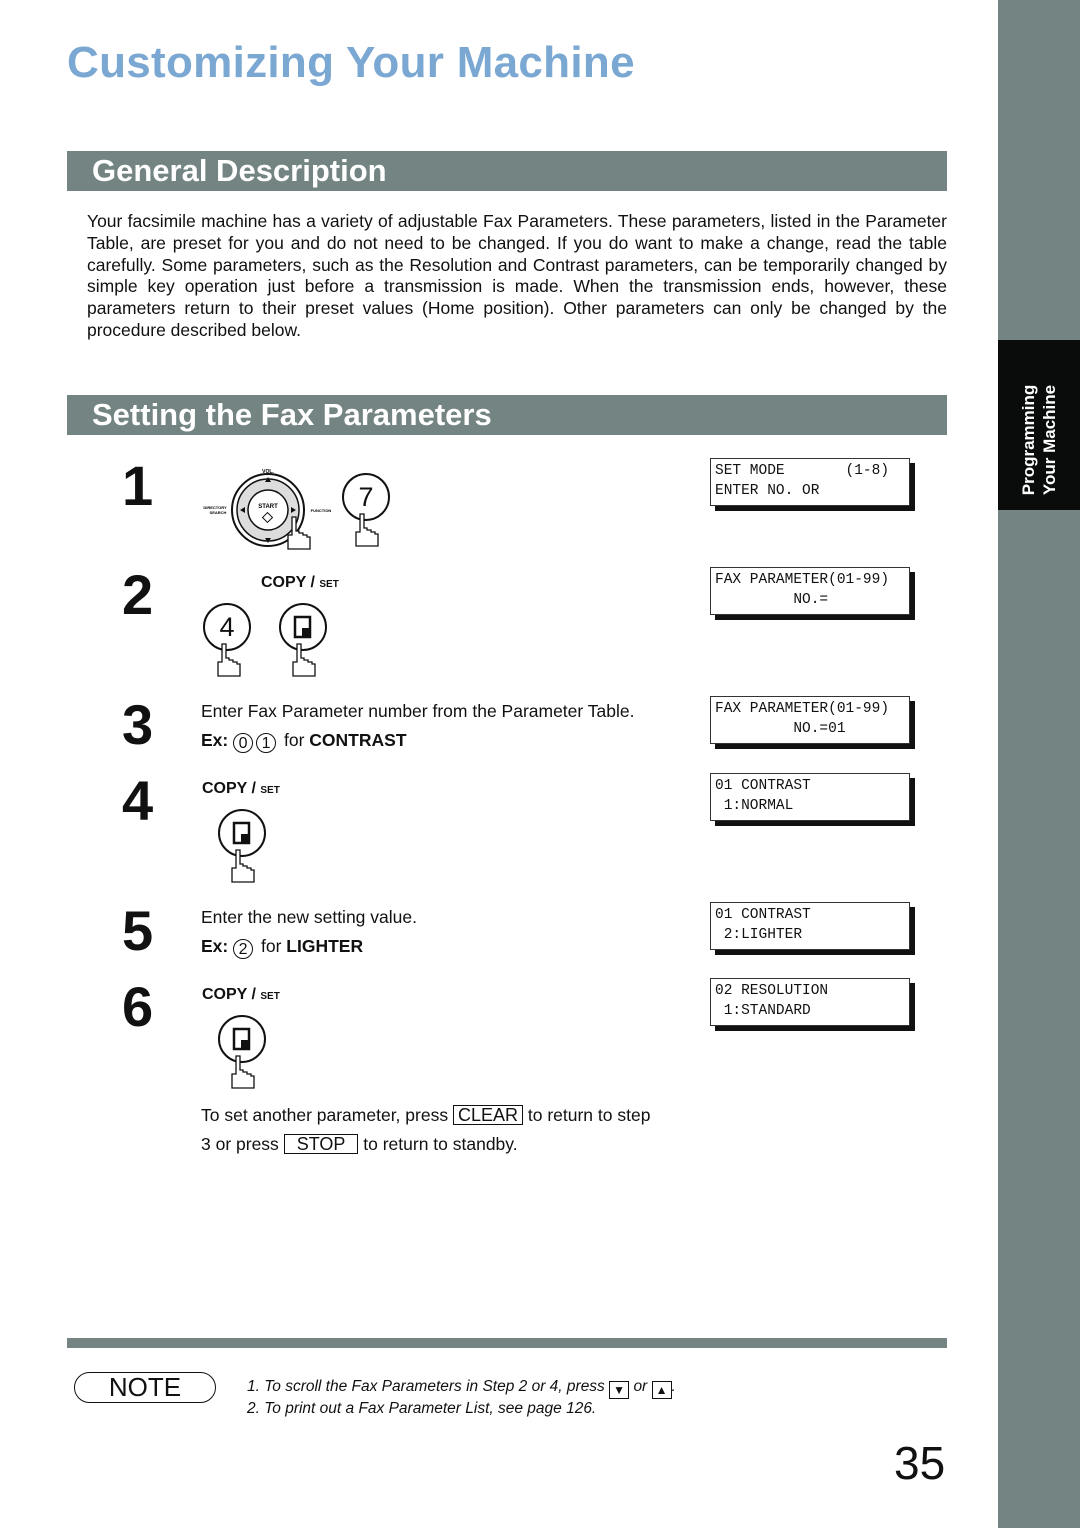 This screenshot has width=1080, height=1528. Describe the element at coordinates (359, 1144) in the screenshot. I see `return-instruction-line2: 3 or press STOP to return to standby.` at that location.